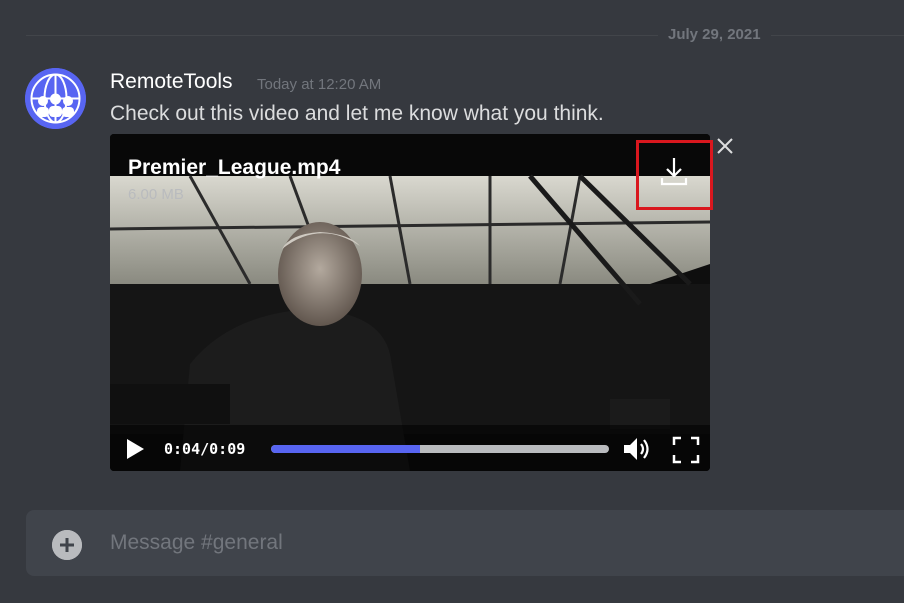 The width and height of the screenshot is (904, 603). What do you see at coordinates (182, 449) in the screenshot?
I see `current-time: 0:04` at bounding box center [182, 449].